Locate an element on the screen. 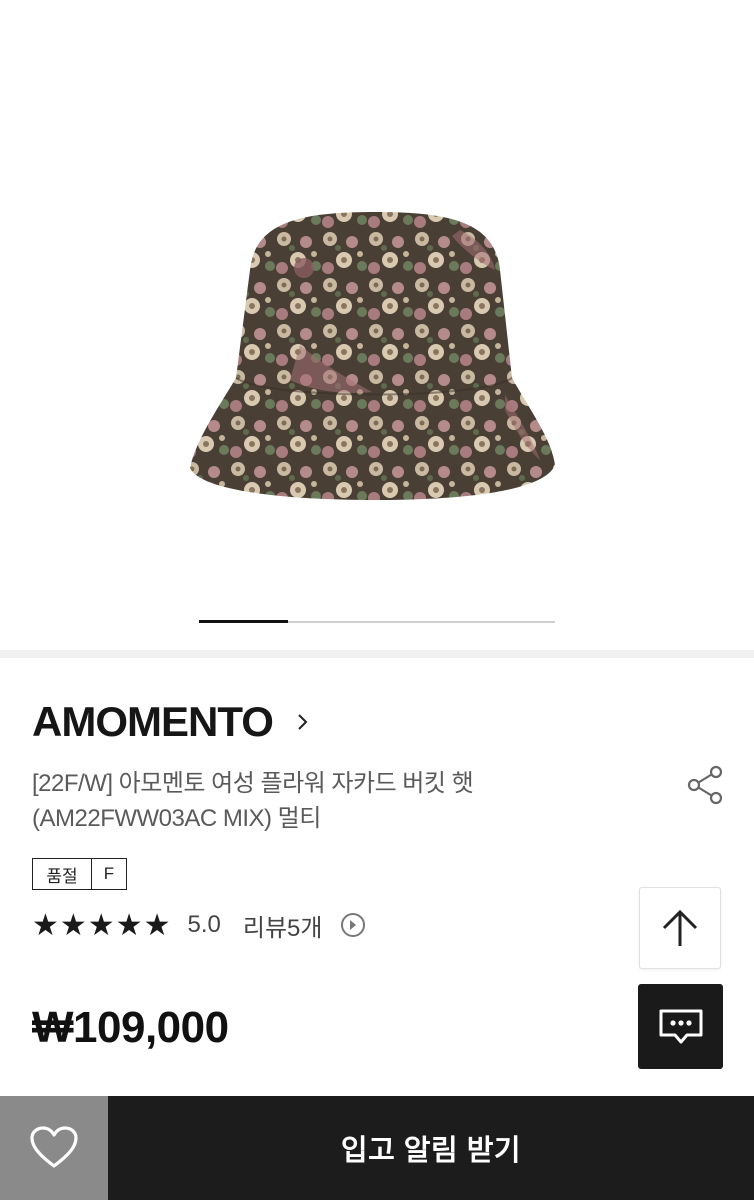  rating-score: 5.0 is located at coordinates (204, 924).